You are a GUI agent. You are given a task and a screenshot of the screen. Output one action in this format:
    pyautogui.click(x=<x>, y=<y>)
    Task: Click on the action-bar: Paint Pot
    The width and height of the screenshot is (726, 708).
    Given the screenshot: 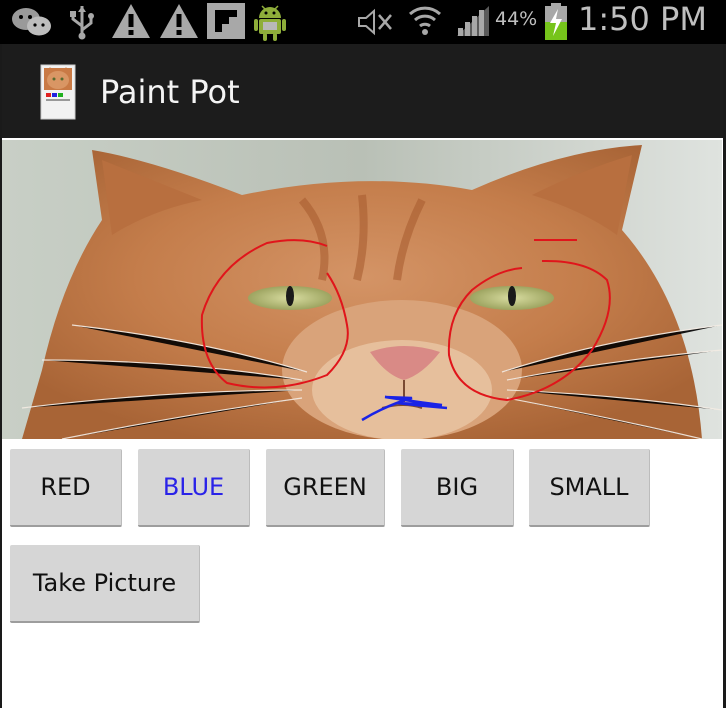 What is the action you would take?
    pyautogui.click(x=363, y=91)
    